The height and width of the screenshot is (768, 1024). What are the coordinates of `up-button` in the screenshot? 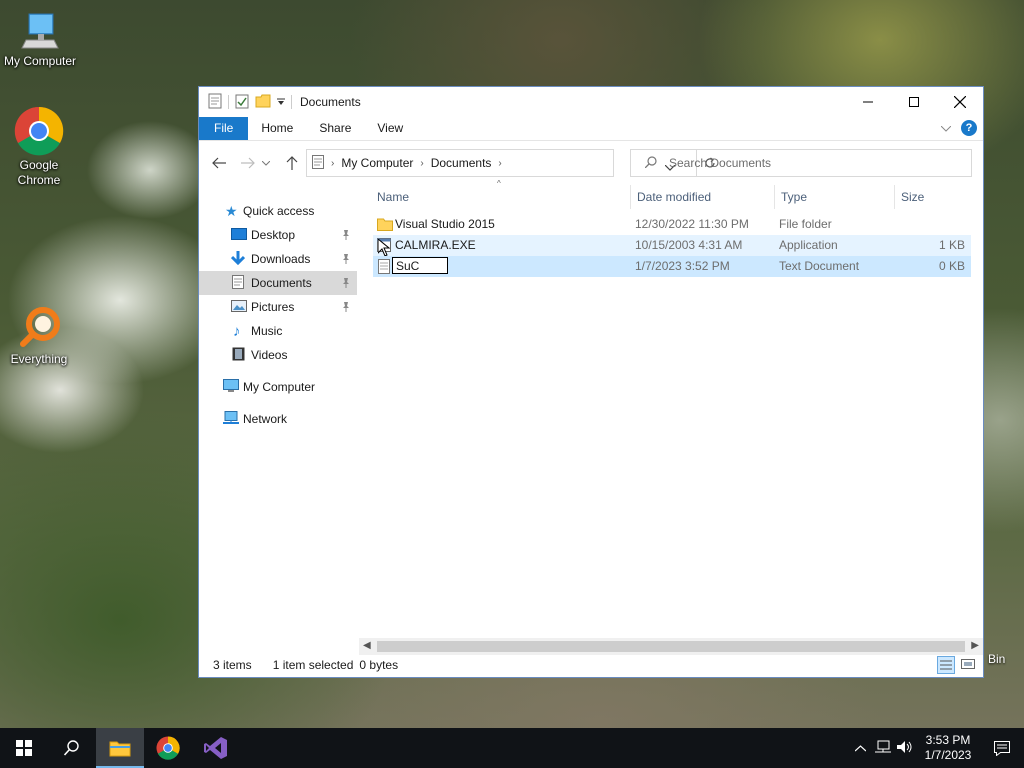 It's located at (292, 163).